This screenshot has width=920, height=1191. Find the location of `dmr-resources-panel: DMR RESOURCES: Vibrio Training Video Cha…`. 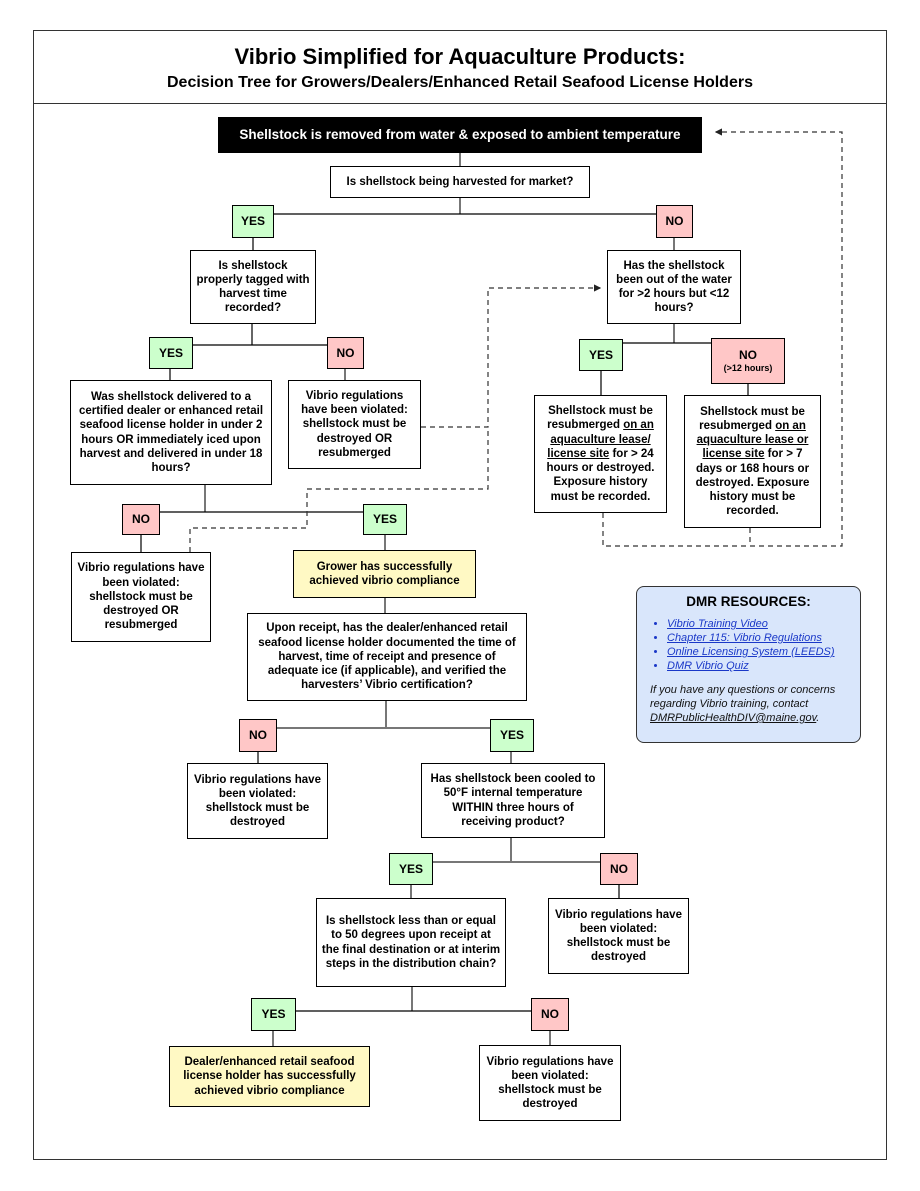

dmr-resources-panel: DMR RESOURCES: Vibrio Training Video Cha… is located at coordinates (748, 664).